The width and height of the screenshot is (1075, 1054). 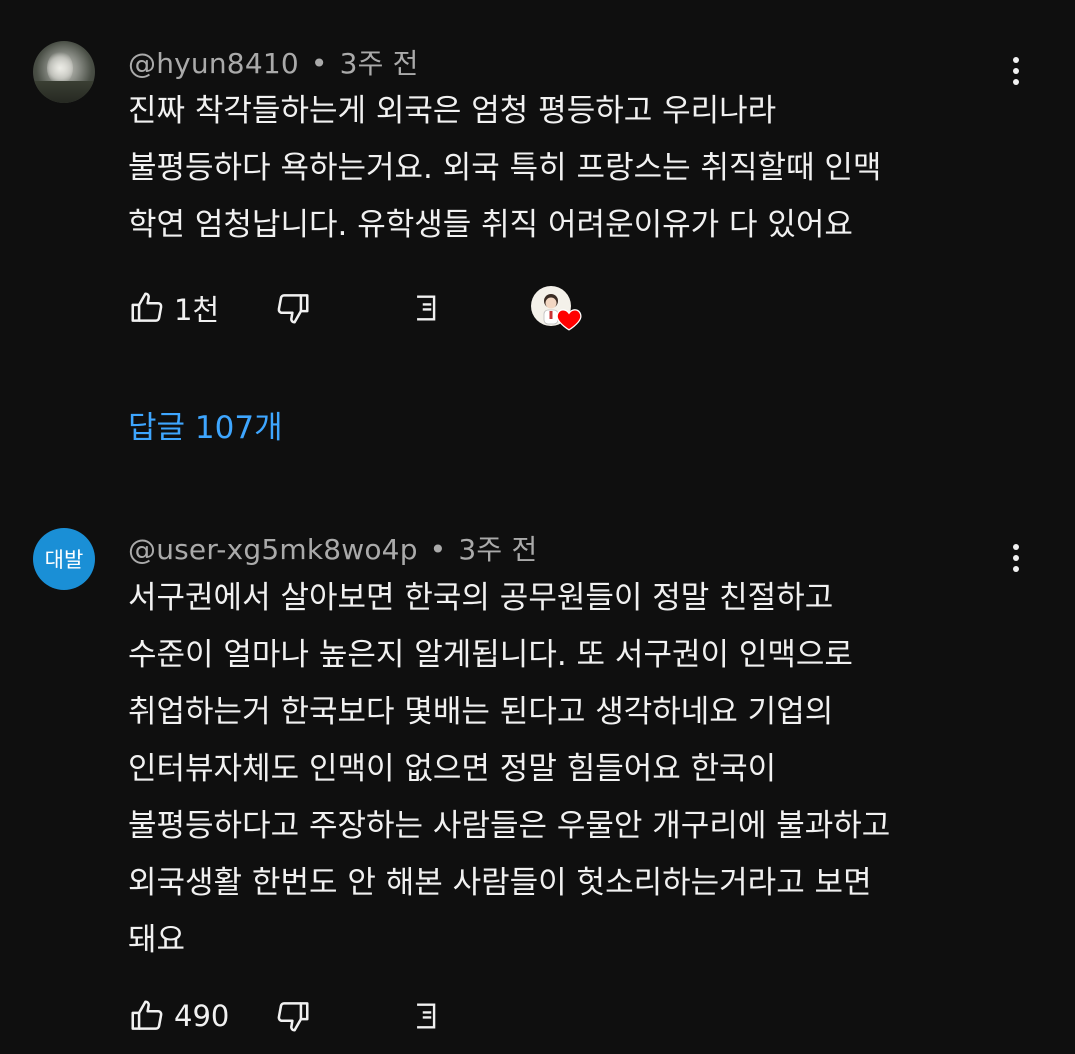 I want to click on comment-text-line: 학연 엄청납니다. 유학생들 취직 어려운이유가 다 있어요, so click(x=490, y=225).